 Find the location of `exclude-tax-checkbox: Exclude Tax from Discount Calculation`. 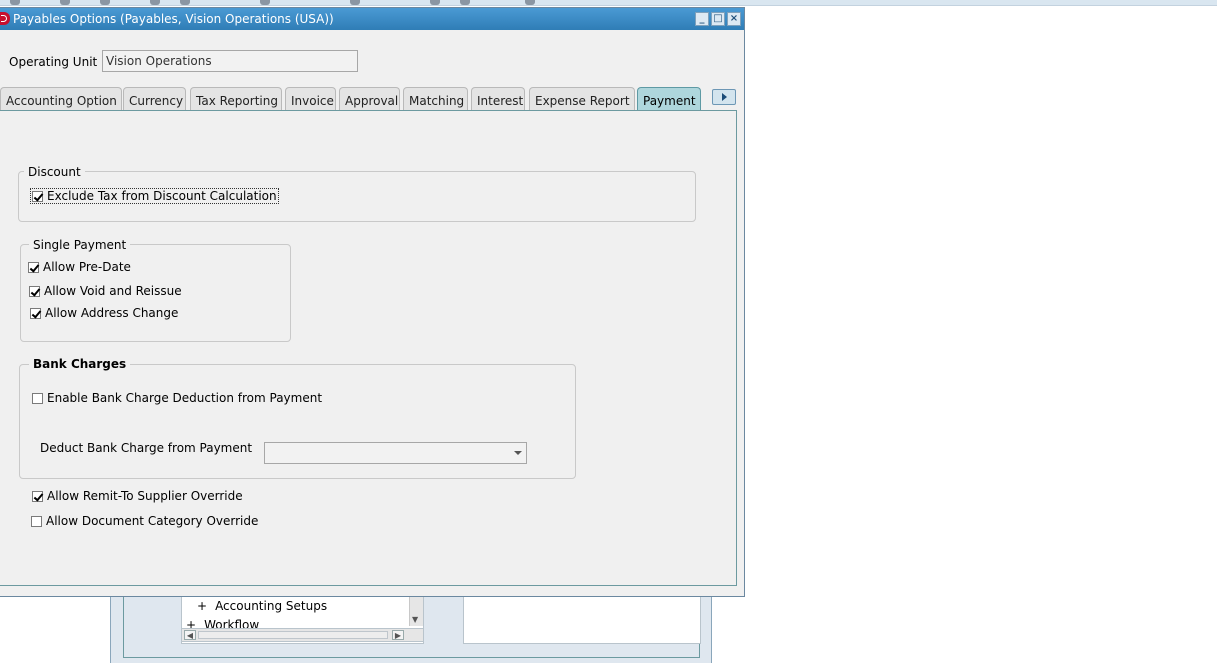

exclude-tax-checkbox: Exclude Tax from Discount Calculation is located at coordinates (154, 196).